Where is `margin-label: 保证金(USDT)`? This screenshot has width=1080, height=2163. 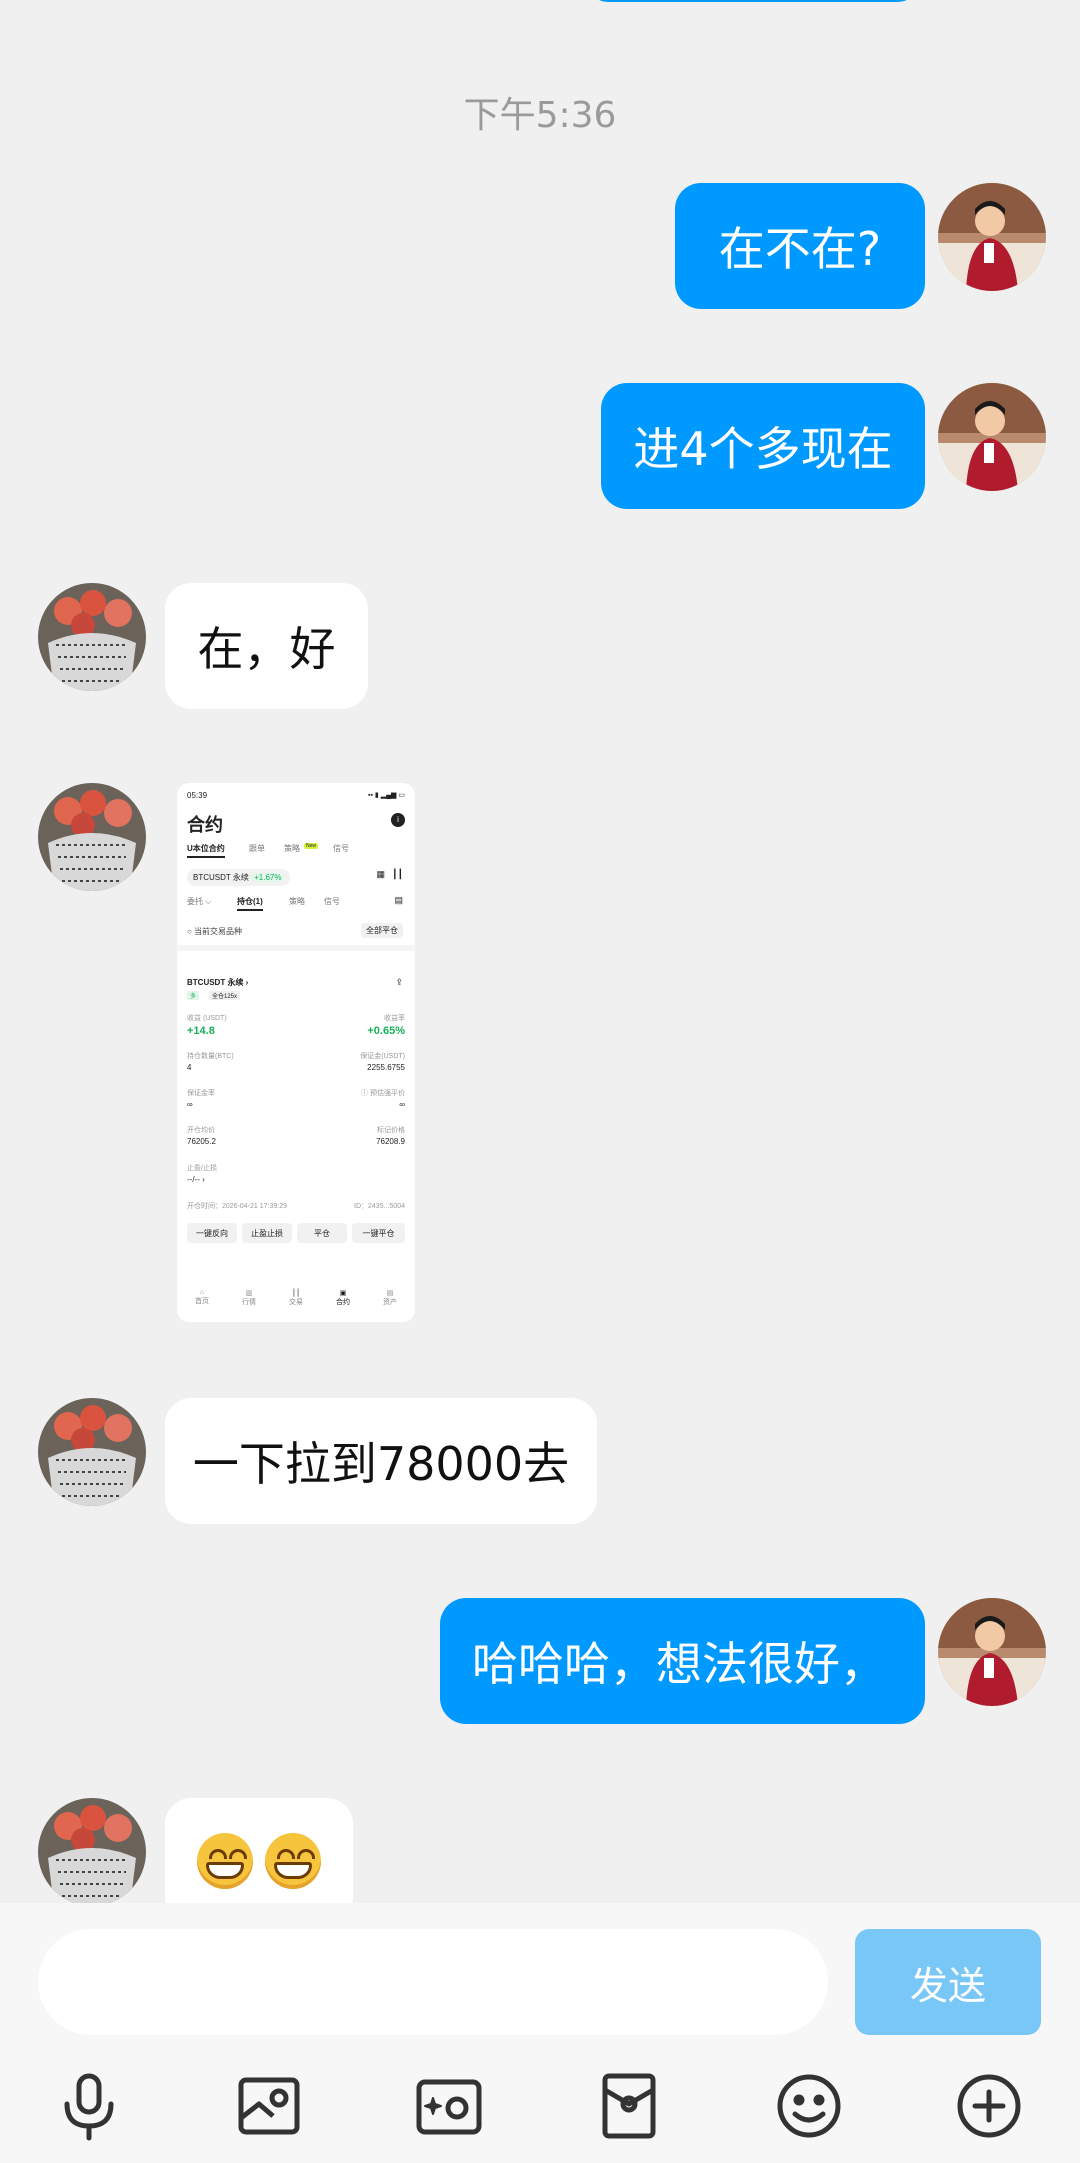
margin-label: 保证金(USDT) is located at coordinates (382, 1056).